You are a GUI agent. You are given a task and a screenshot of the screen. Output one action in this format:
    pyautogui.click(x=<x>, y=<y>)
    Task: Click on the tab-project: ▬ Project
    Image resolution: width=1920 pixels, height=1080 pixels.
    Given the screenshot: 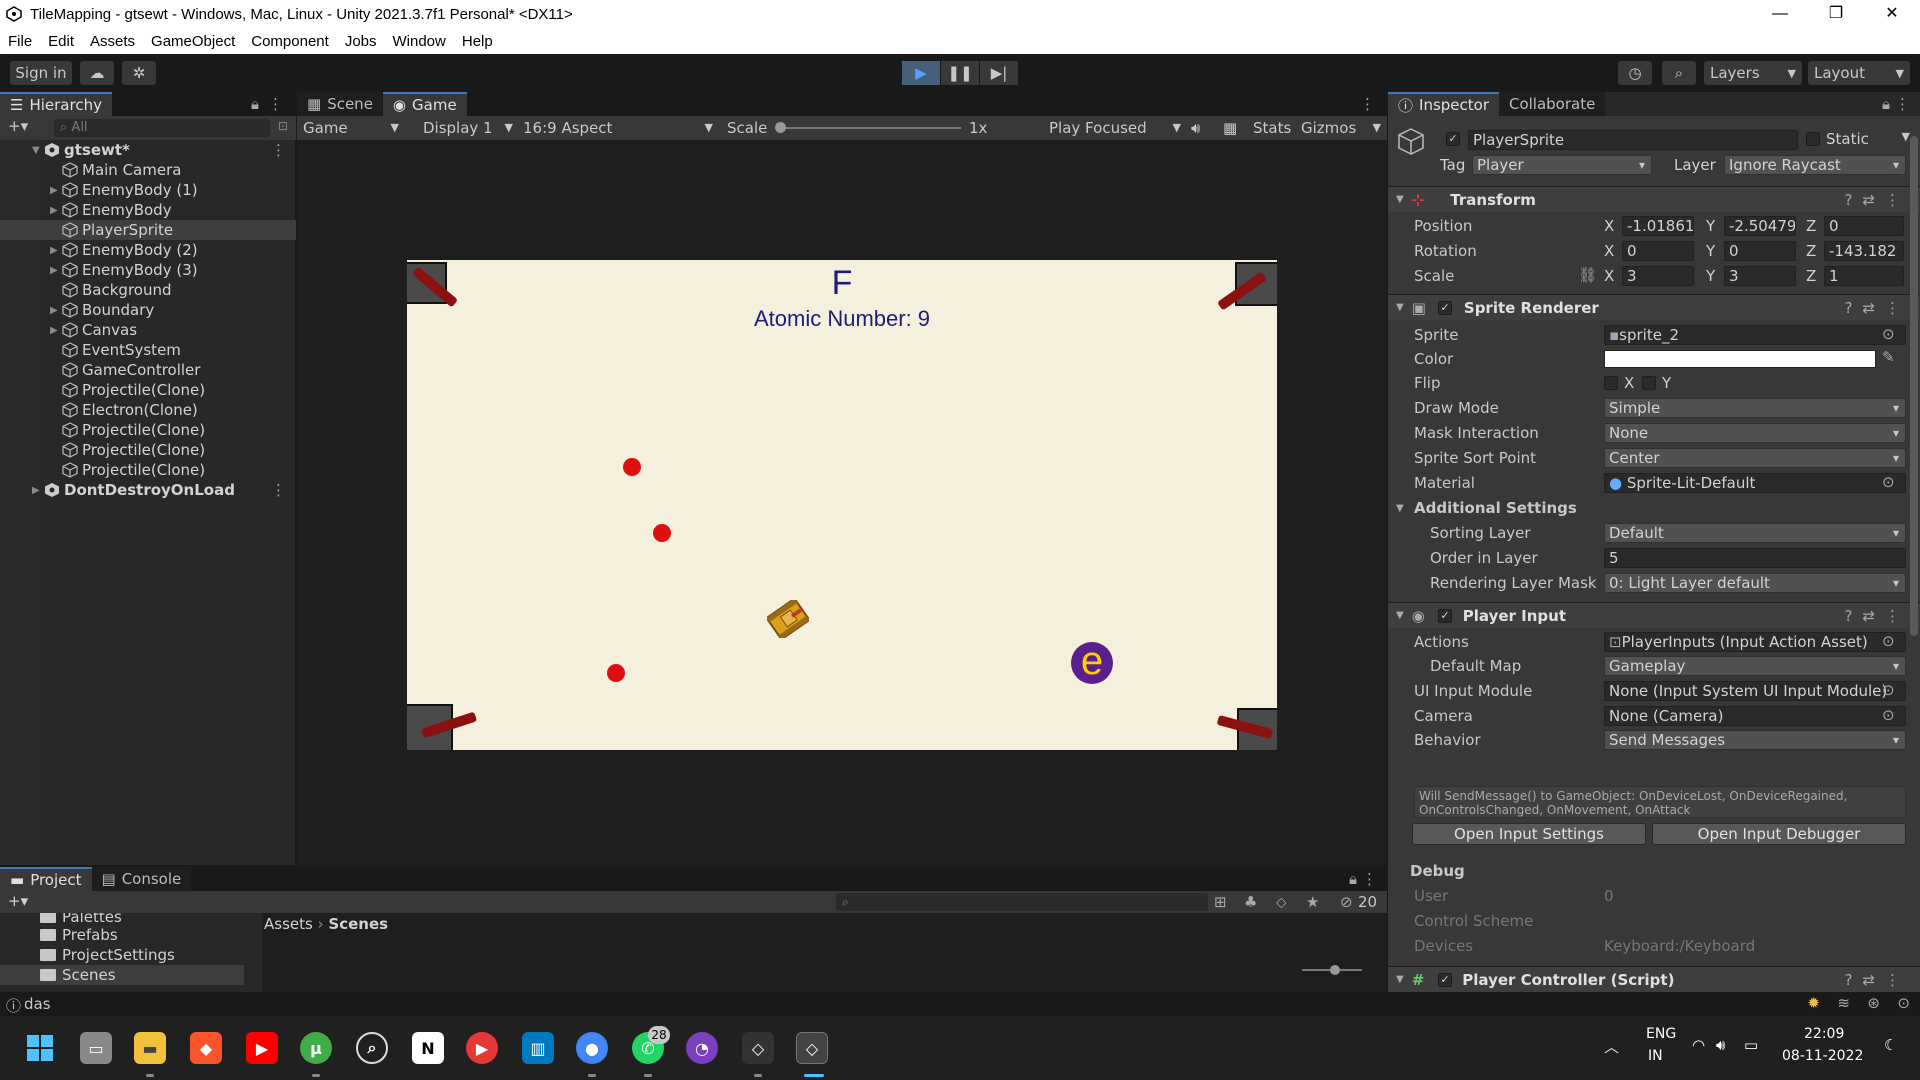 What is the action you would take?
    pyautogui.click(x=46, y=879)
    